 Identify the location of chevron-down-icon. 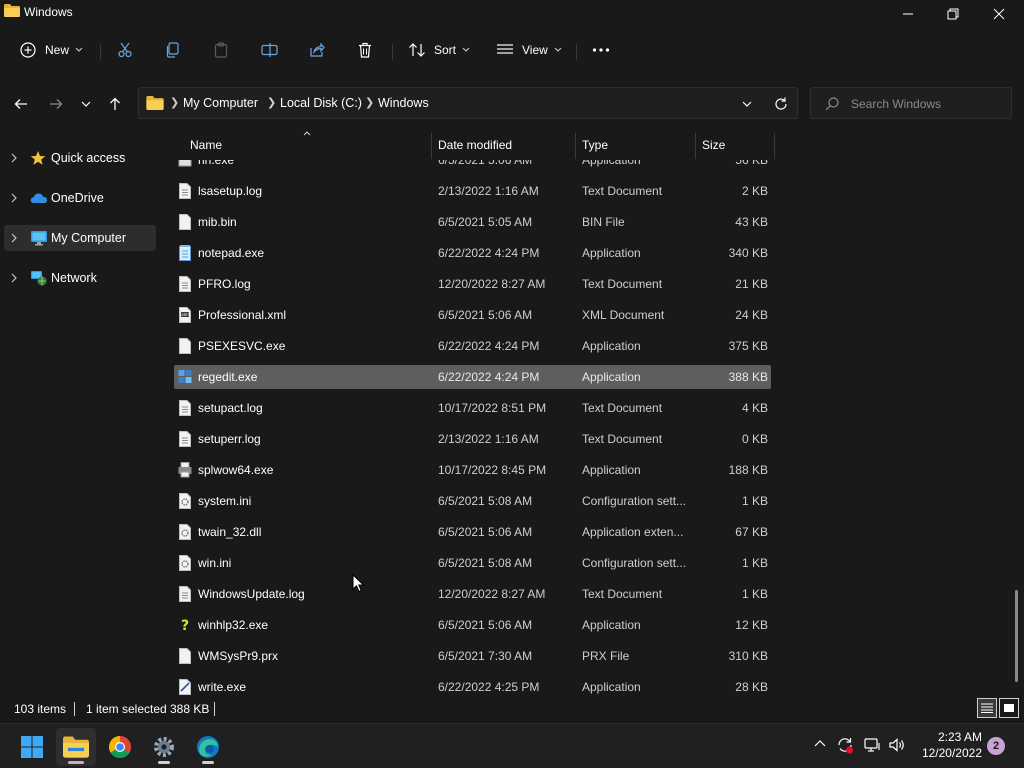
(747, 104).